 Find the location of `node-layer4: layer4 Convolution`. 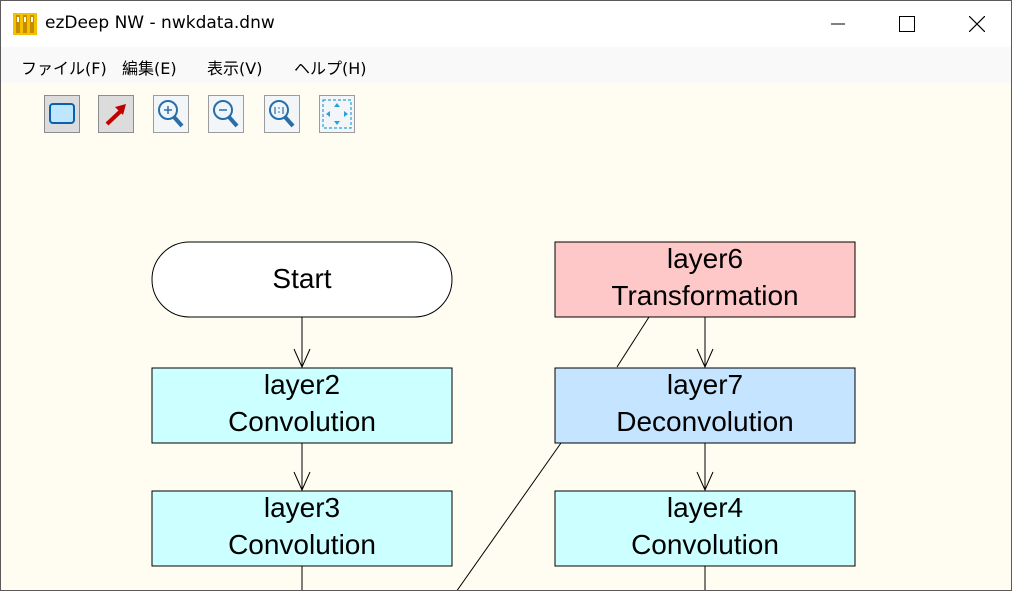

node-layer4: layer4 Convolution is located at coordinates (705, 528).